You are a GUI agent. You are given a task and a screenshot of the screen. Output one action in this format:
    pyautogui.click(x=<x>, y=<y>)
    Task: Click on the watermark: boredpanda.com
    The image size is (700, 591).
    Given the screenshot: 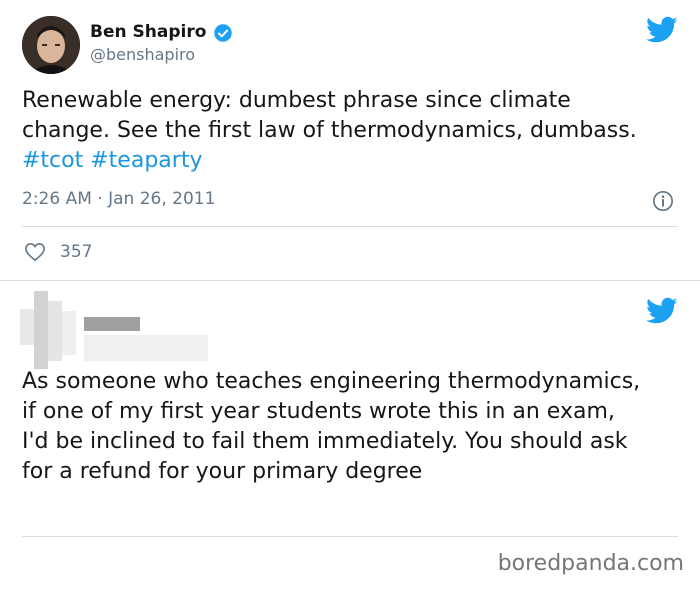 What is the action you would take?
    pyautogui.click(x=590, y=563)
    